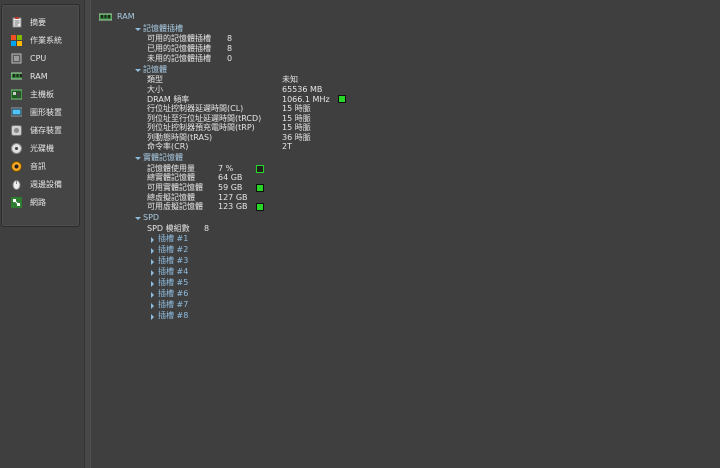 The height and width of the screenshot is (468, 720). I want to click on value-cr: 2T, so click(287, 146).